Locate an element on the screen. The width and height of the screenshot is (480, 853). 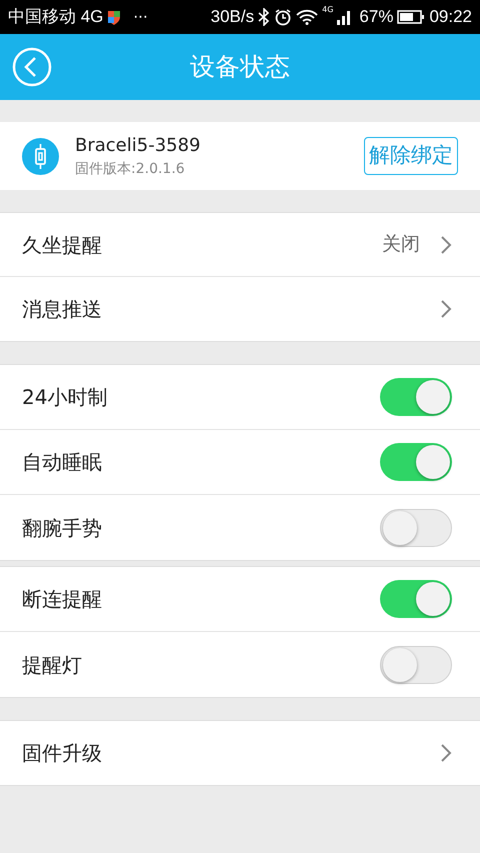
clock-text: 09:22 is located at coordinates (450, 17).